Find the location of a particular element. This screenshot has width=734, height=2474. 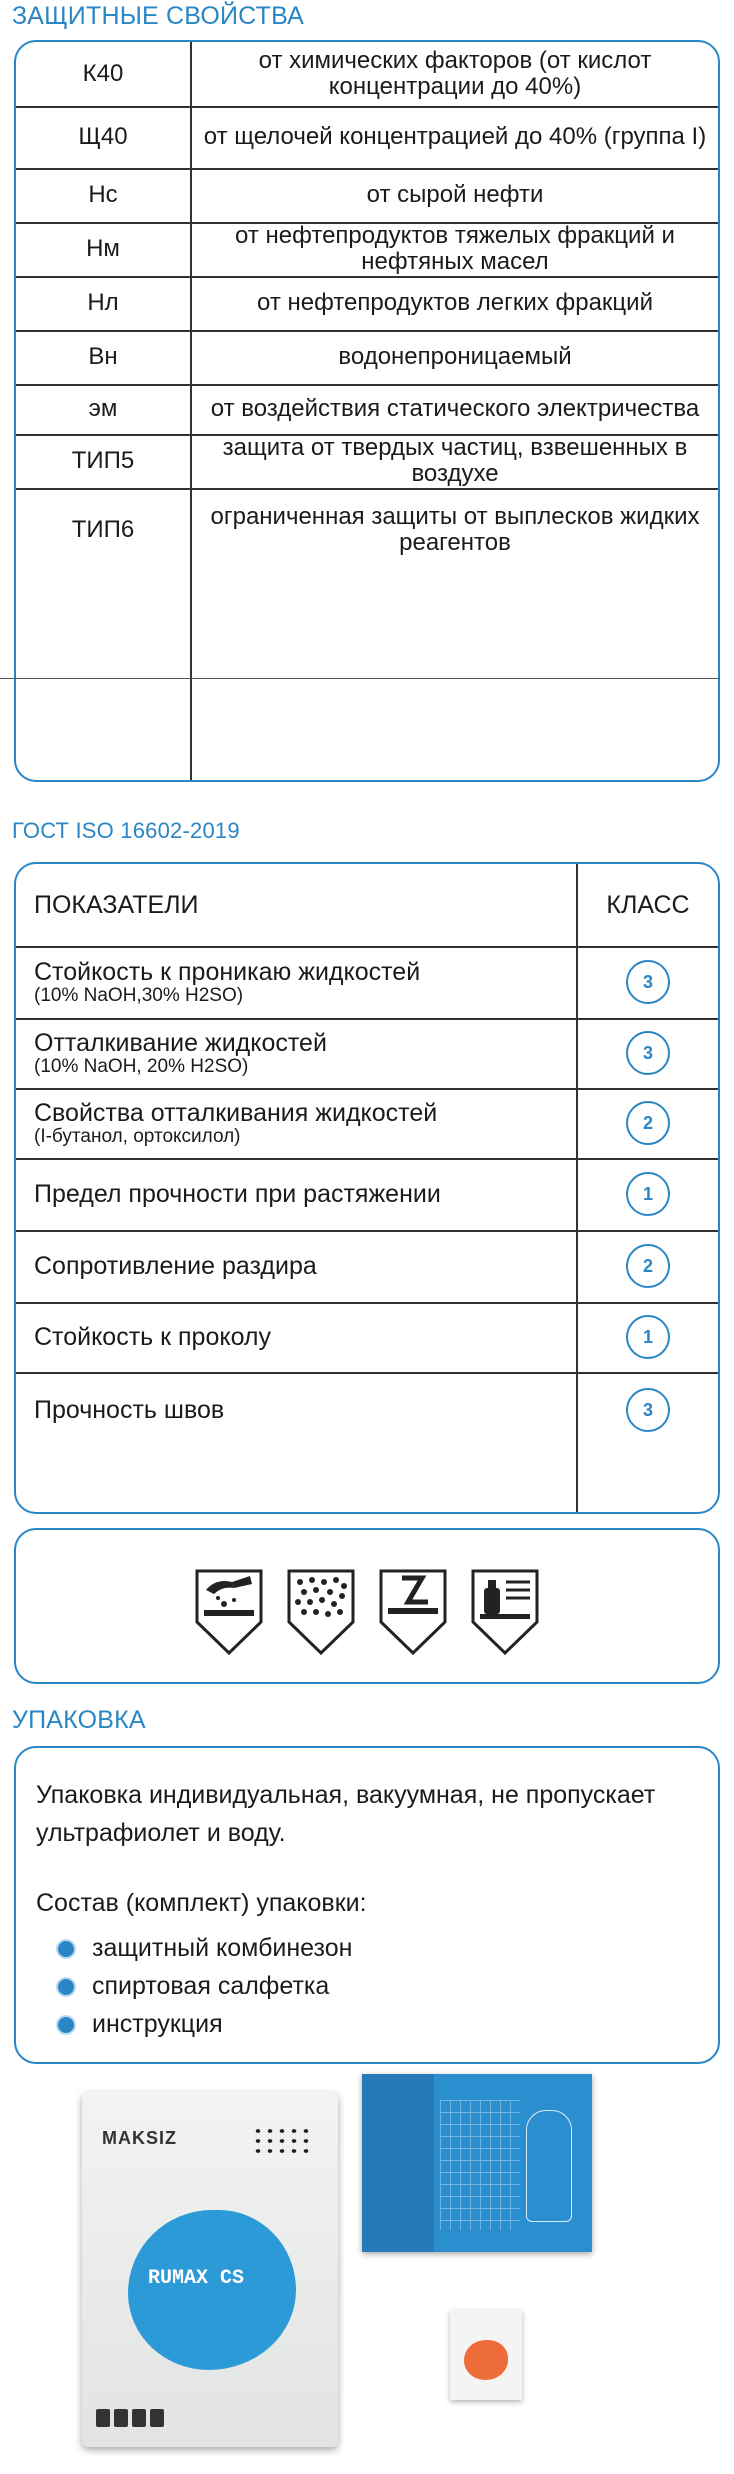

table-row: Нс от сырой нефти is located at coordinates (367, 196).